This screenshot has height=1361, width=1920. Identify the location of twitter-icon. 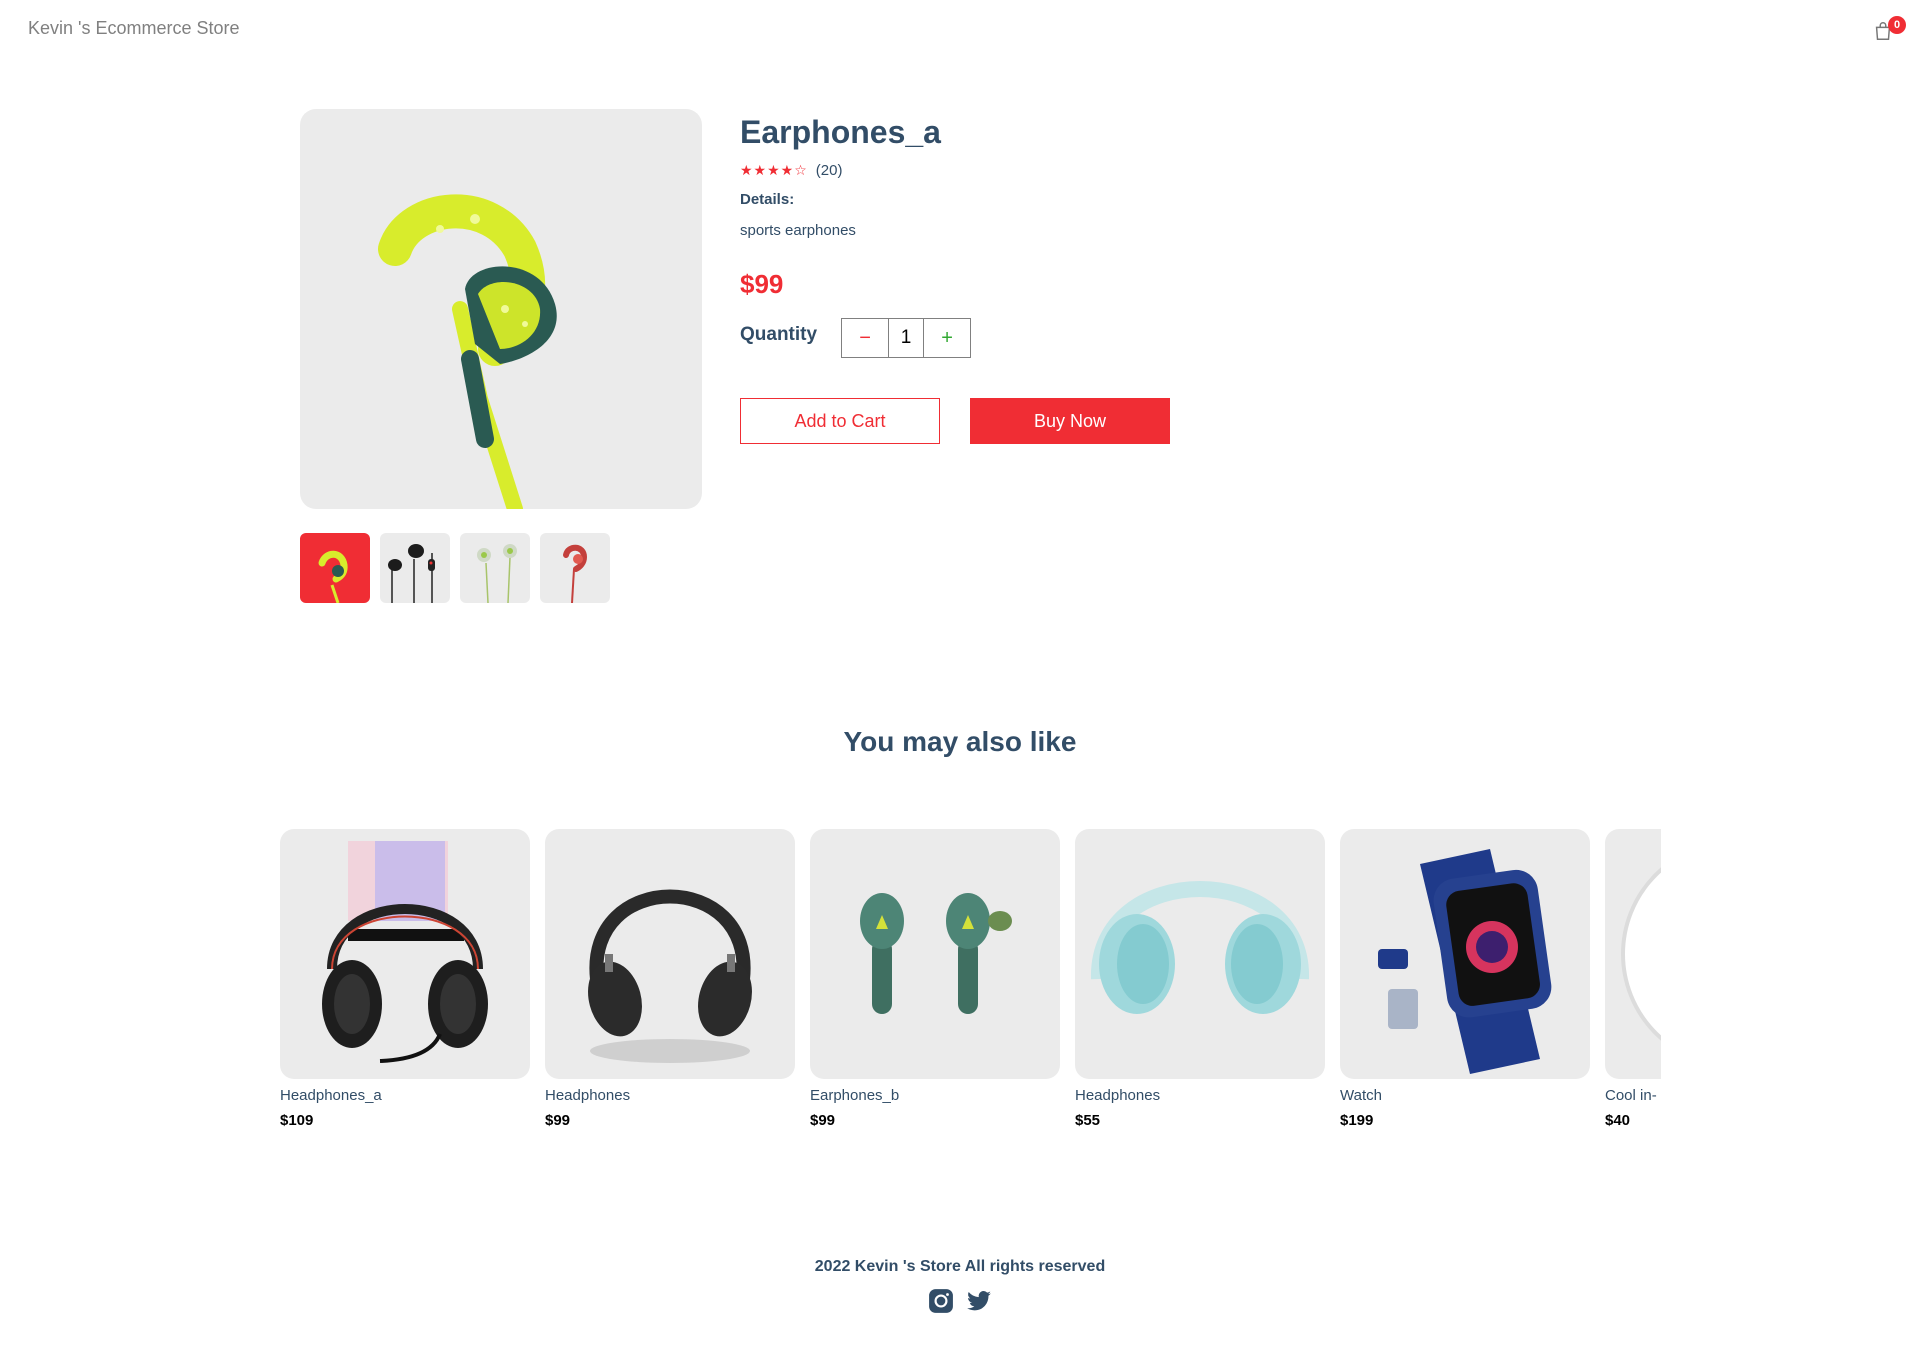
(979, 1301).